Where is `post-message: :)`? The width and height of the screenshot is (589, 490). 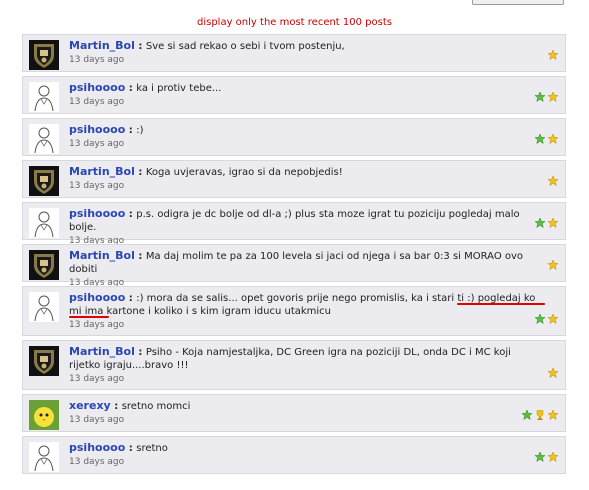 post-message: :) is located at coordinates (140, 130).